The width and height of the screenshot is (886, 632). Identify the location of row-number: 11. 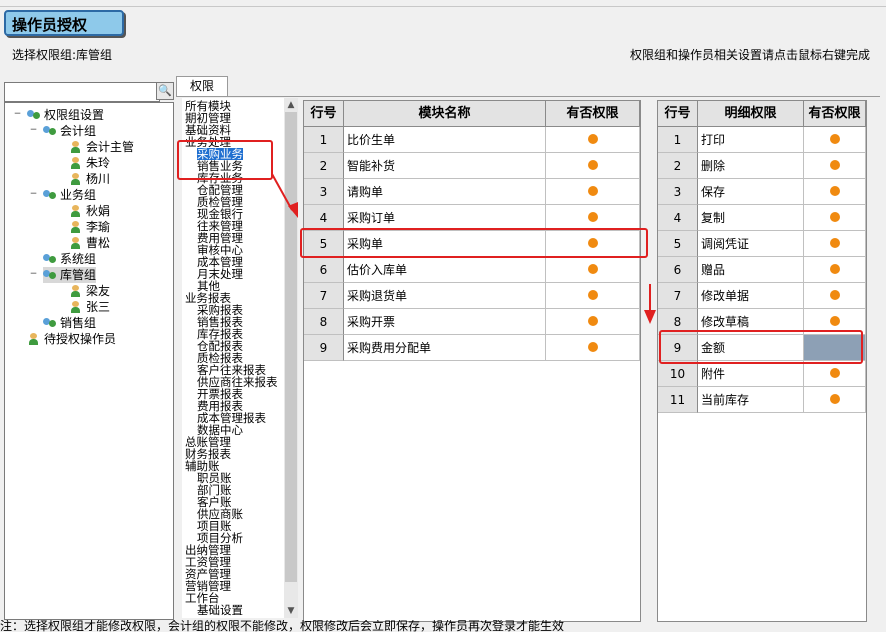
(678, 400).